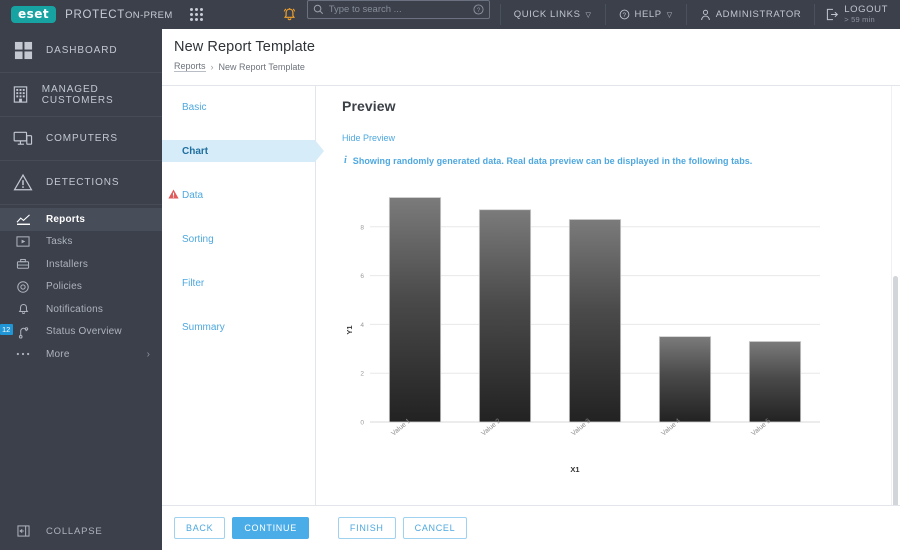  Describe the element at coordinates (203, 327) in the screenshot. I see `tab-label: Summary` at that location.